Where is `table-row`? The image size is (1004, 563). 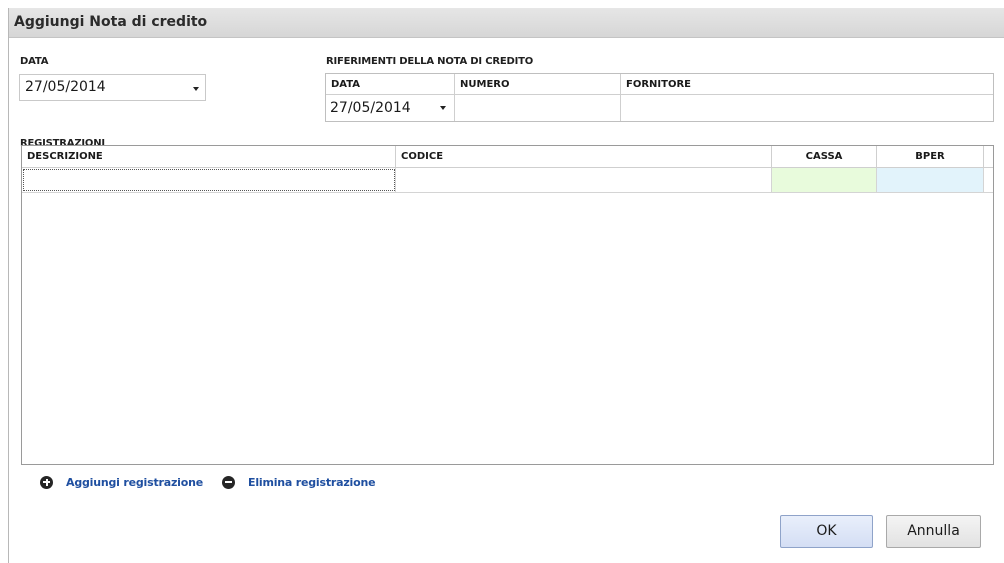 table-row is located at coordinates (507, 180).